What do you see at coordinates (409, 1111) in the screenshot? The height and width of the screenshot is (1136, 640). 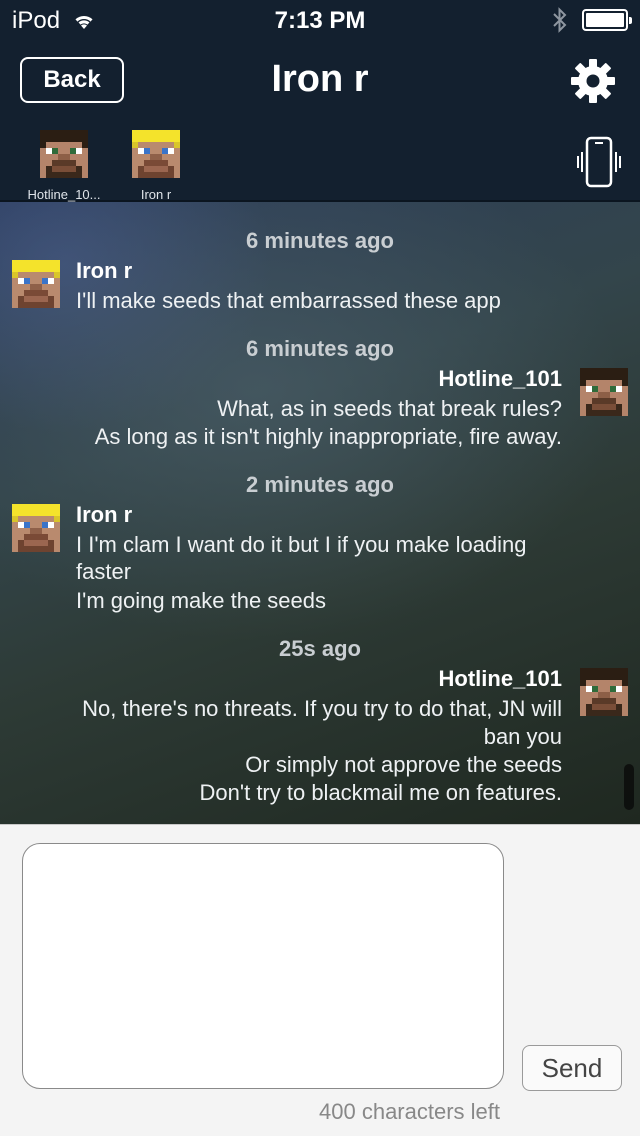 I see `character-counter: 400 characters left` at bounding box center [409, 1111].